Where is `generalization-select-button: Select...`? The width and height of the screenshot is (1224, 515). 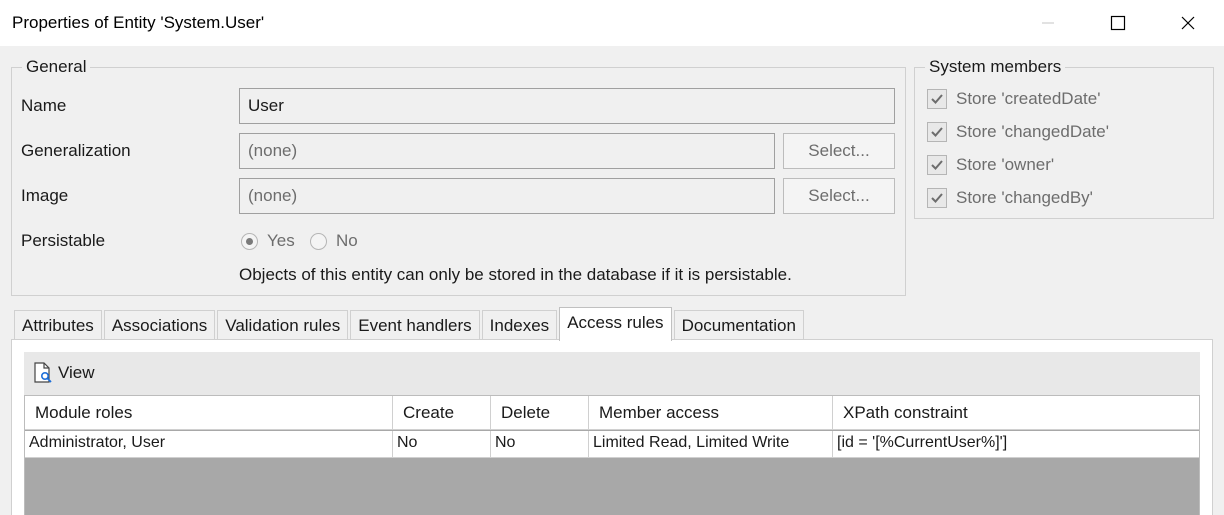
generalization-select-button: Select... is located at coordinates (839, 151).